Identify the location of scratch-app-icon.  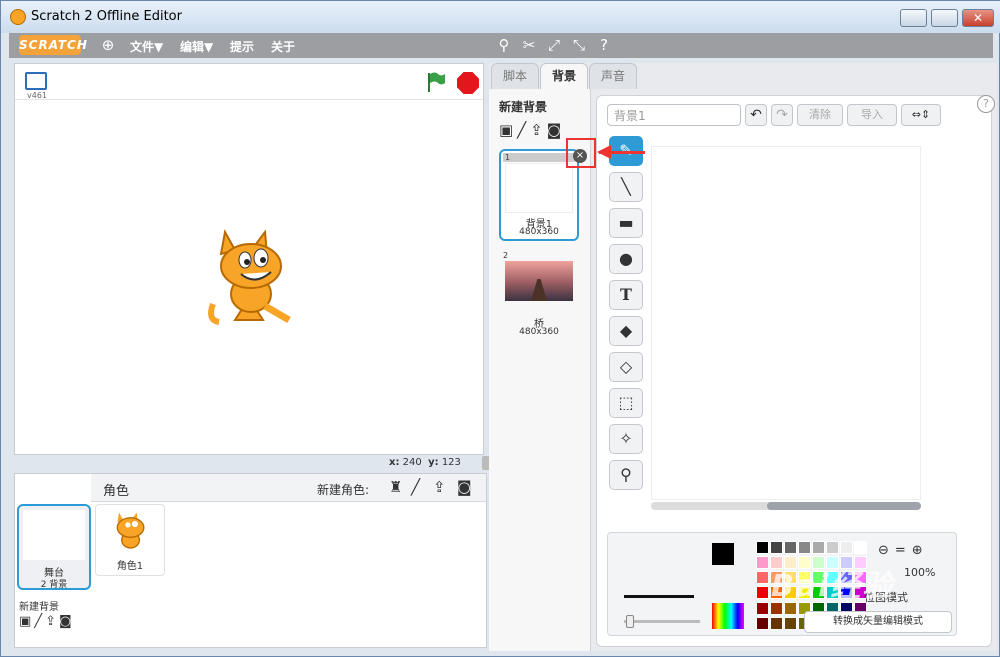
(18, 17).